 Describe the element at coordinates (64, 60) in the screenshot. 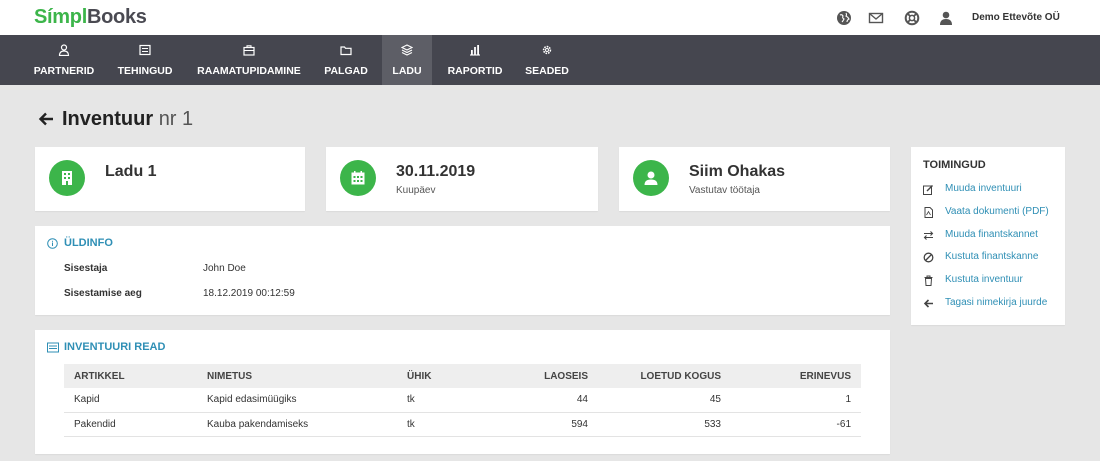

I see `nav-item-partnerid: PARTNERID` at that location.